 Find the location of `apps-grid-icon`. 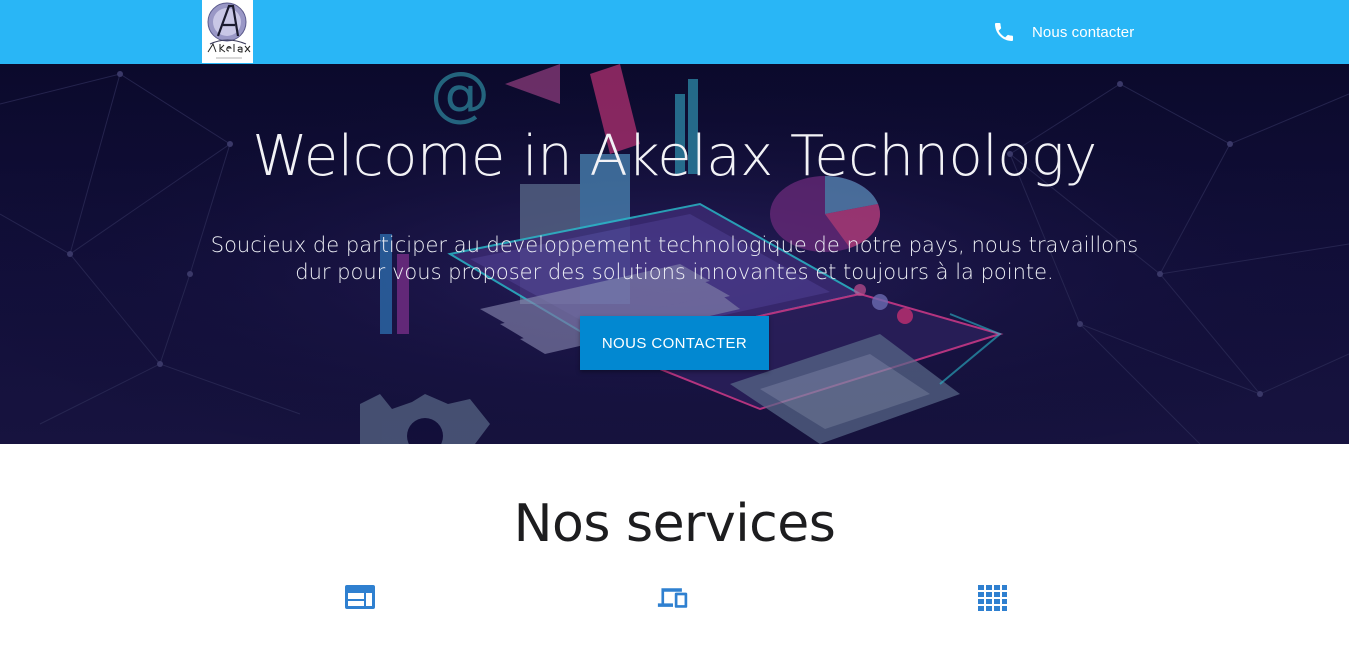

apps-grid-icon is located at coordinates (992, 598).